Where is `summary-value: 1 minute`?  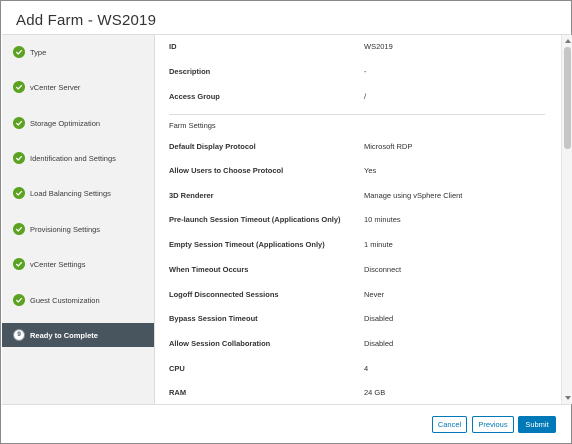 summary-value: 1 minute is located at coordinates (378, 244).